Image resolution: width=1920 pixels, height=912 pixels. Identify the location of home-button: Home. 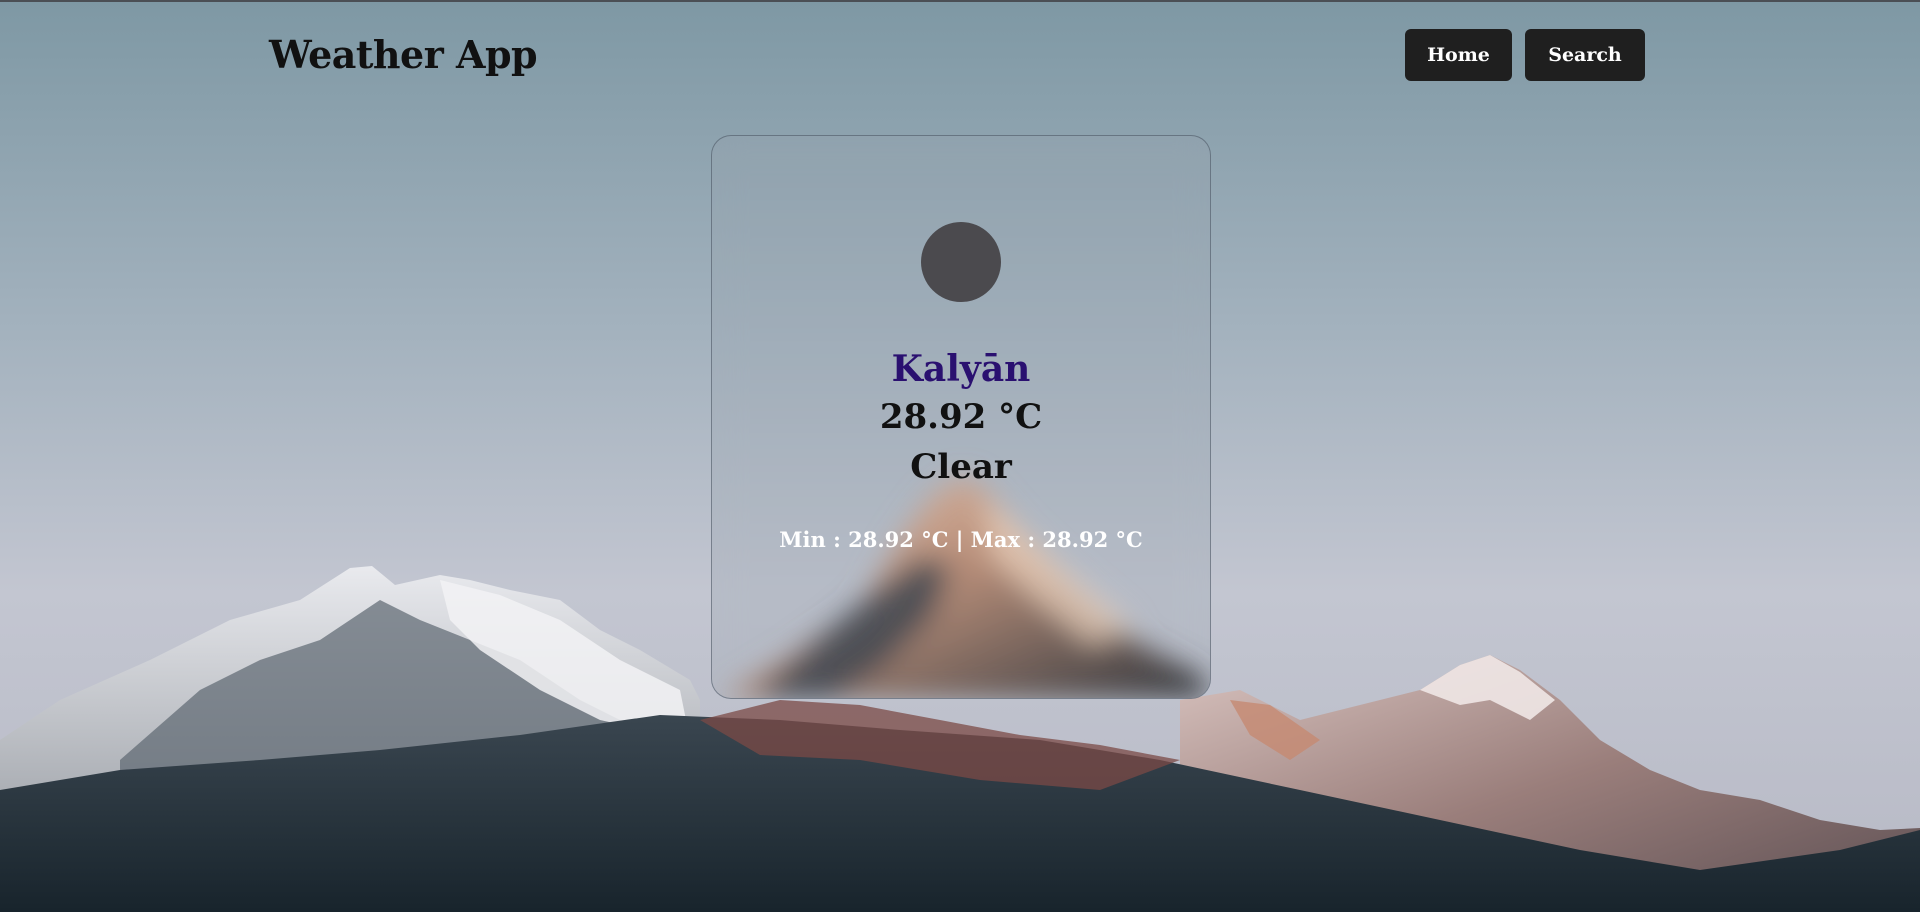
(1458, 55).